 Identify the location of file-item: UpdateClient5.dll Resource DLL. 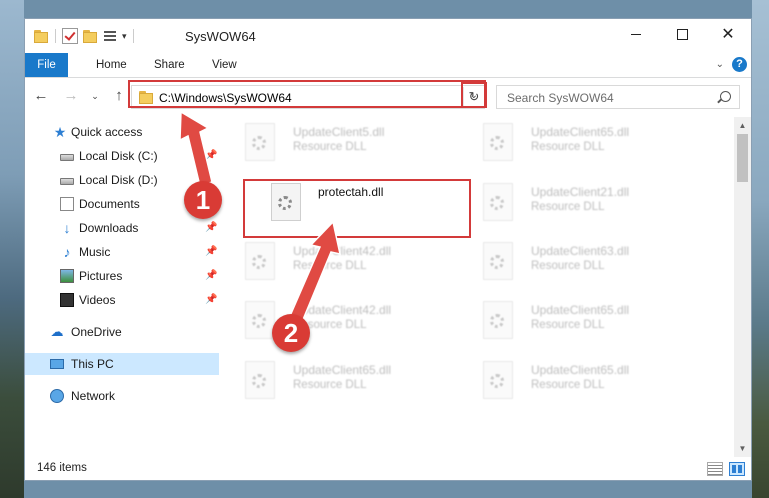
(338, 142).